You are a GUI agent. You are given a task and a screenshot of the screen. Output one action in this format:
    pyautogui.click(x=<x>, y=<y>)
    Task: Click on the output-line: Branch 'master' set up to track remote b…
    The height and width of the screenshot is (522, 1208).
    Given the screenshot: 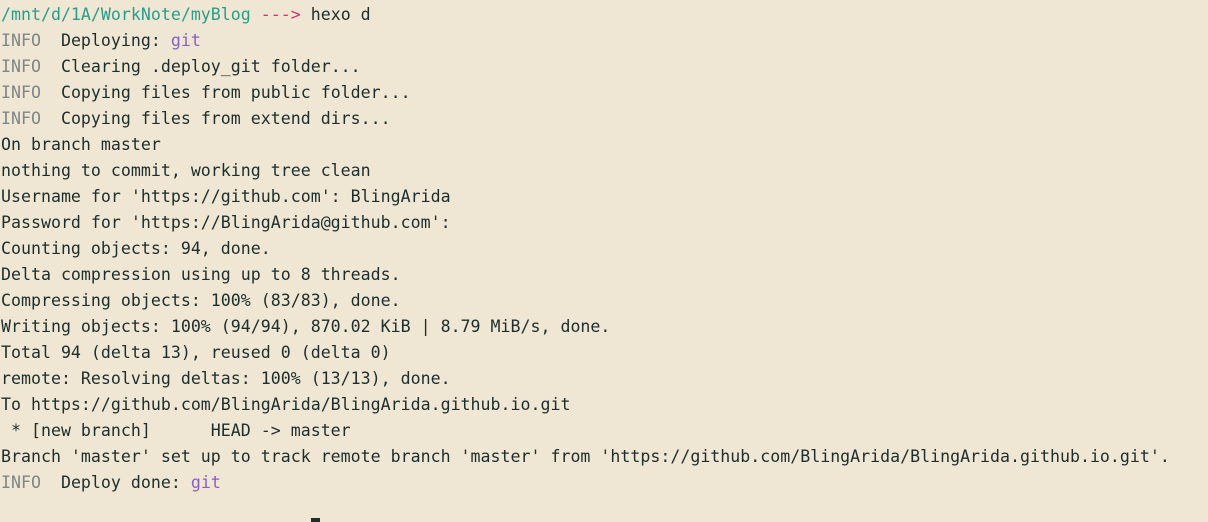 What is the action you would take?
    pyautogui.click(x=585, y=456)
    